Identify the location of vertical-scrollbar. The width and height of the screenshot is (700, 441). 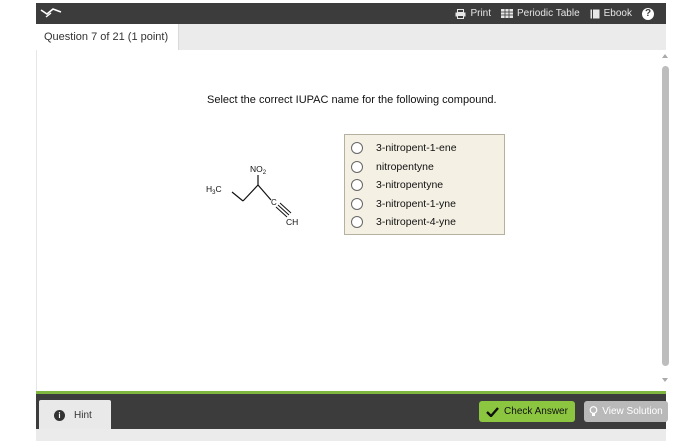
(665, 220).